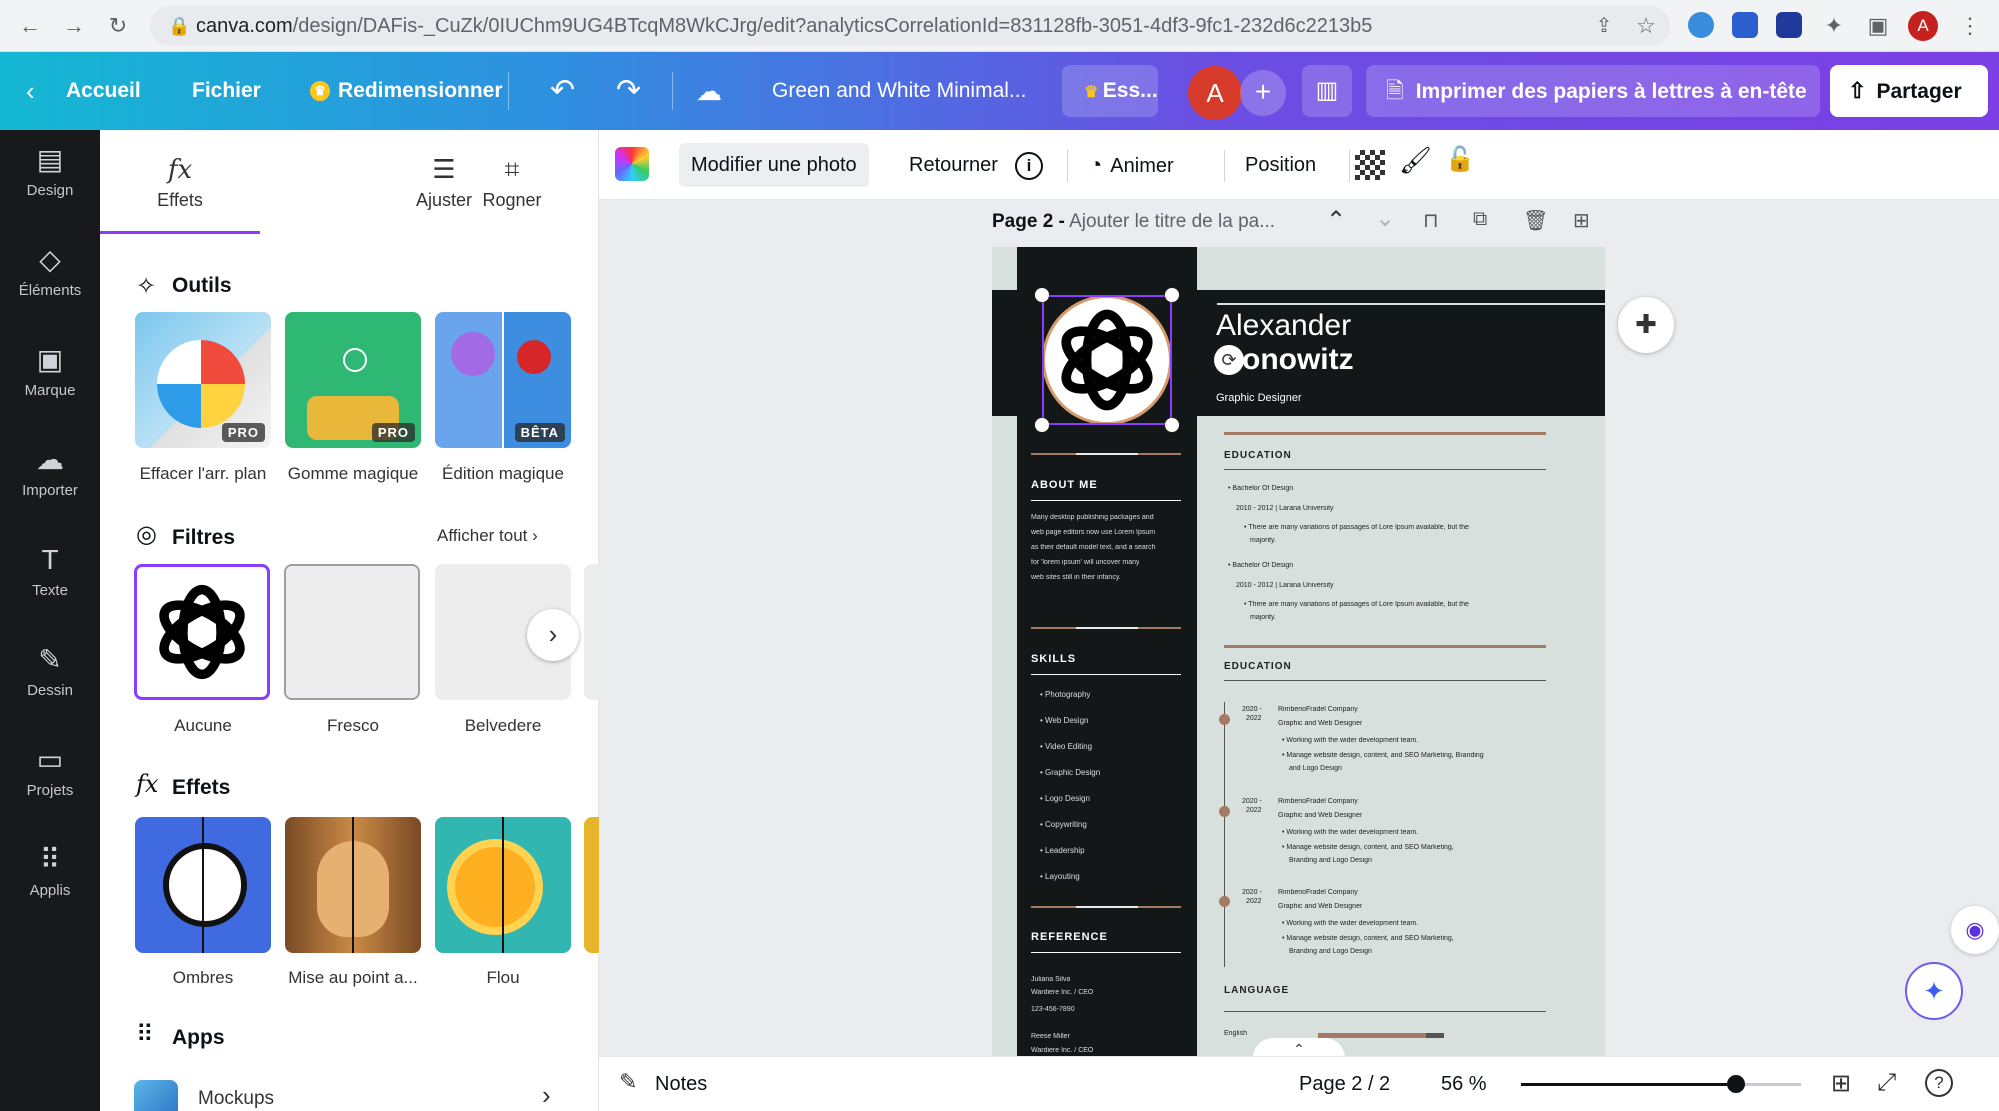 Image resolution: width=1999 pixels, height=1111 pixels. Describe the element at coordinates (320, 91) in the screenshot. I see `crown-icon: ♛` at that location.